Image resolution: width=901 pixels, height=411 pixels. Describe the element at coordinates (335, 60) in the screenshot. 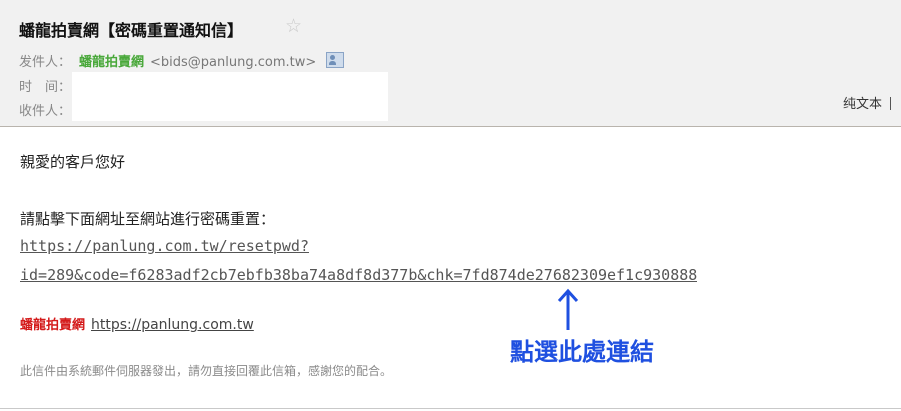

I see `contact-card-icon` at that location.